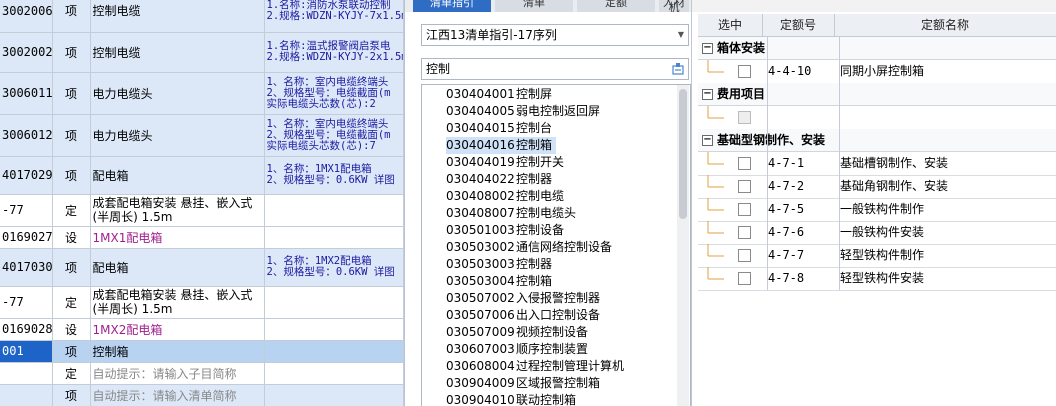 The width and height of the screenshot is (1056, 406). What do you see at coordinates (177, 237) in the screenshot?
I see `row-name: 1MX1配电箱` at bounding box center [177, 237].